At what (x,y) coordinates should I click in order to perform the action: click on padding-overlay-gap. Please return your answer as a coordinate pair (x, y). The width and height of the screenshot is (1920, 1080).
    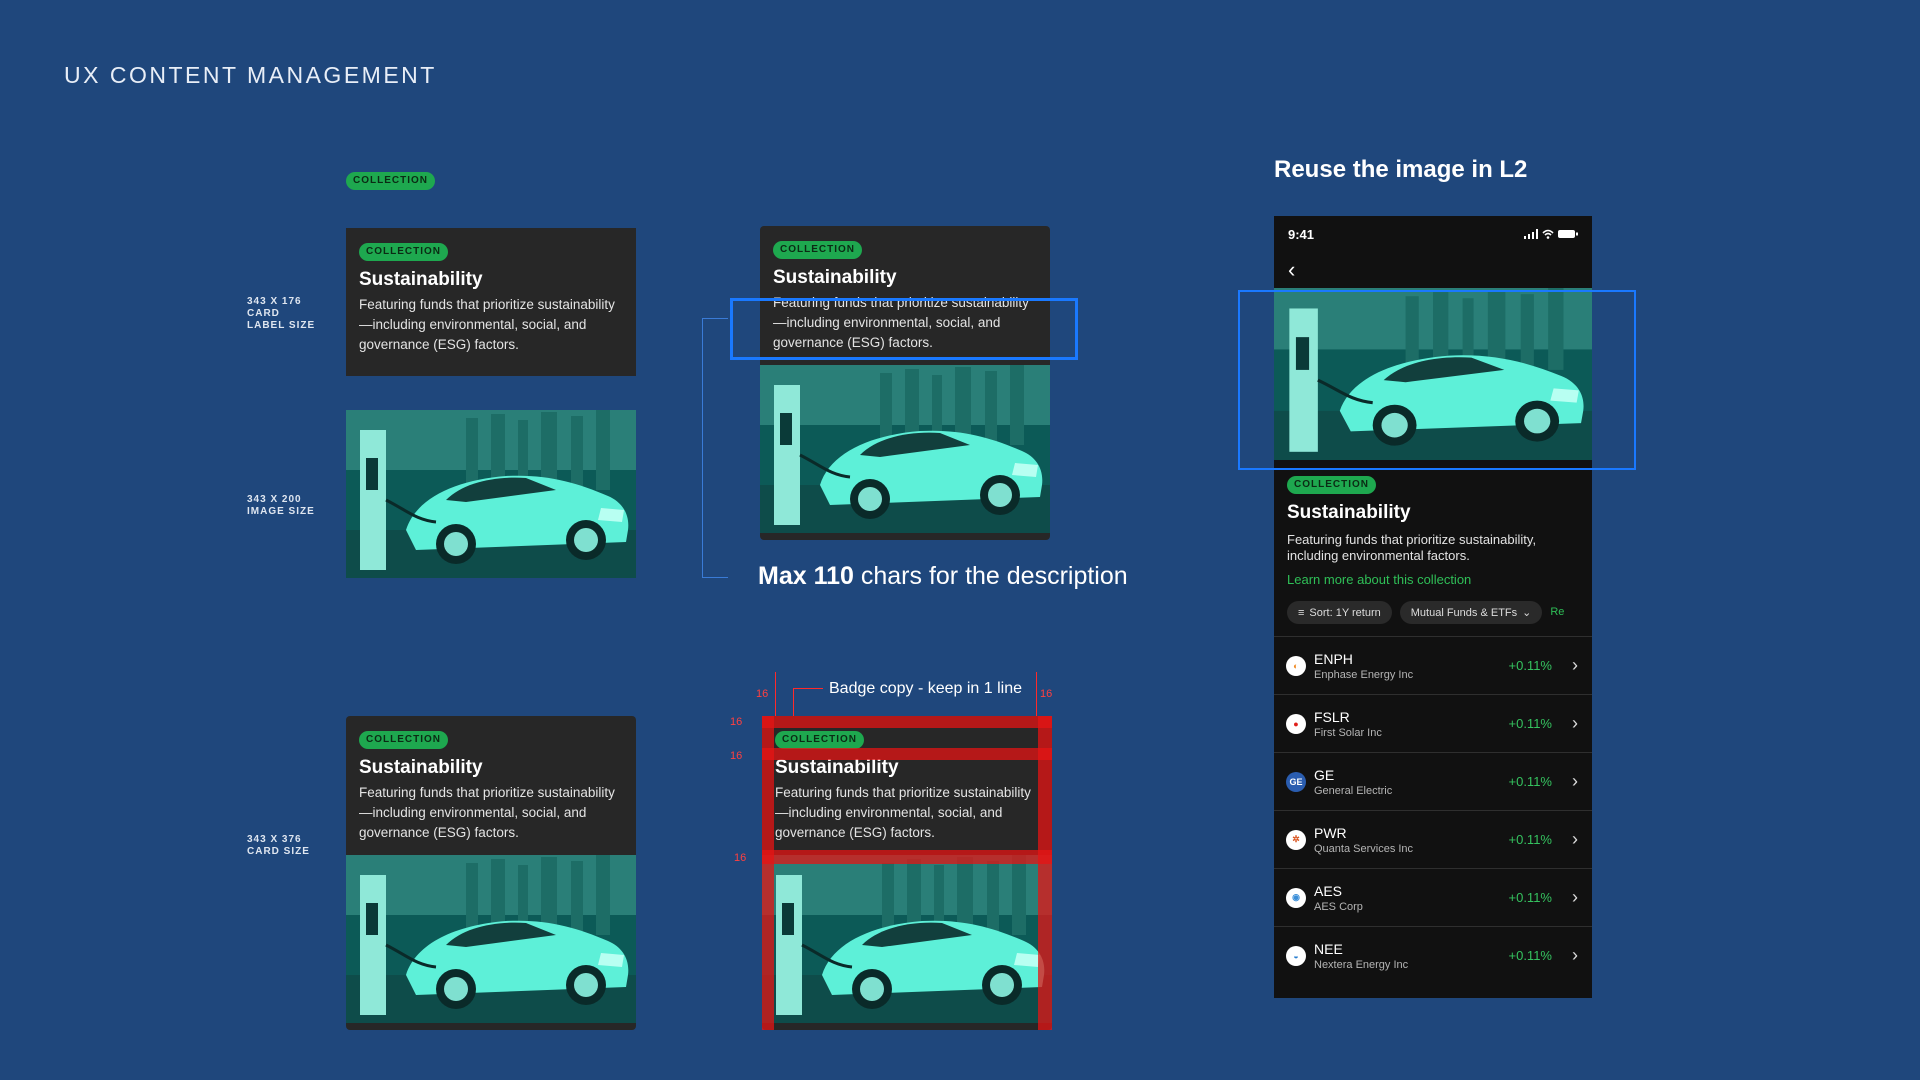
    Looking at the image, I should click on (907, 754).